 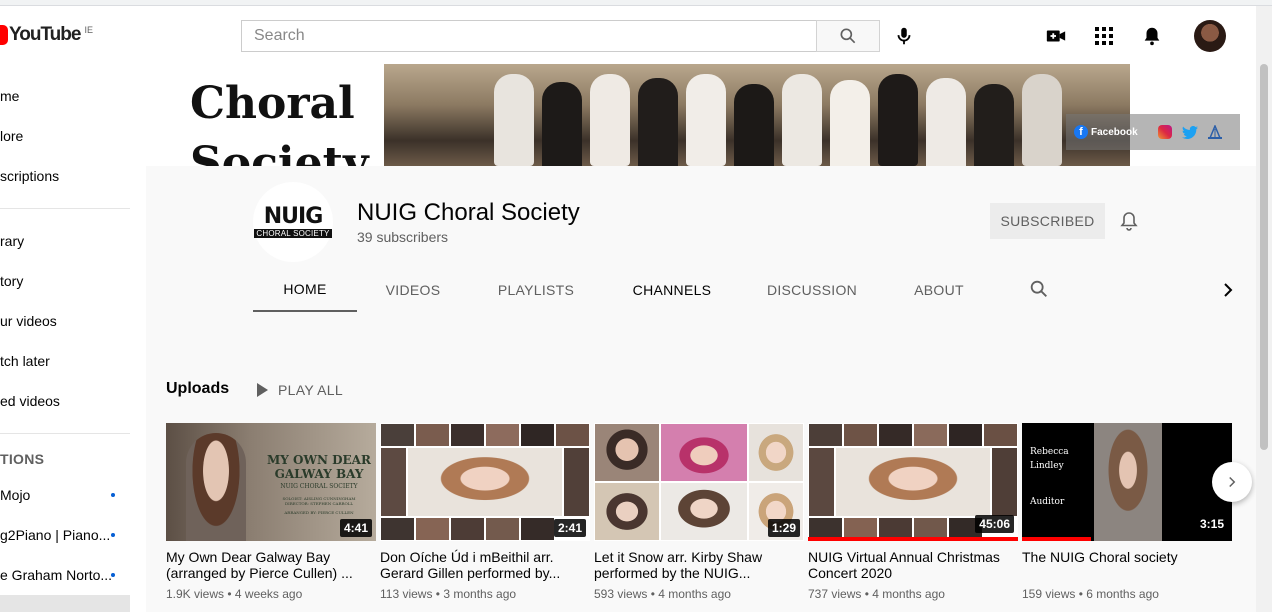 What do you see at coordinates (413, 290) in the screenshot?
I see `tab-videos: VIDEOS` at bounding box center [413, 290].